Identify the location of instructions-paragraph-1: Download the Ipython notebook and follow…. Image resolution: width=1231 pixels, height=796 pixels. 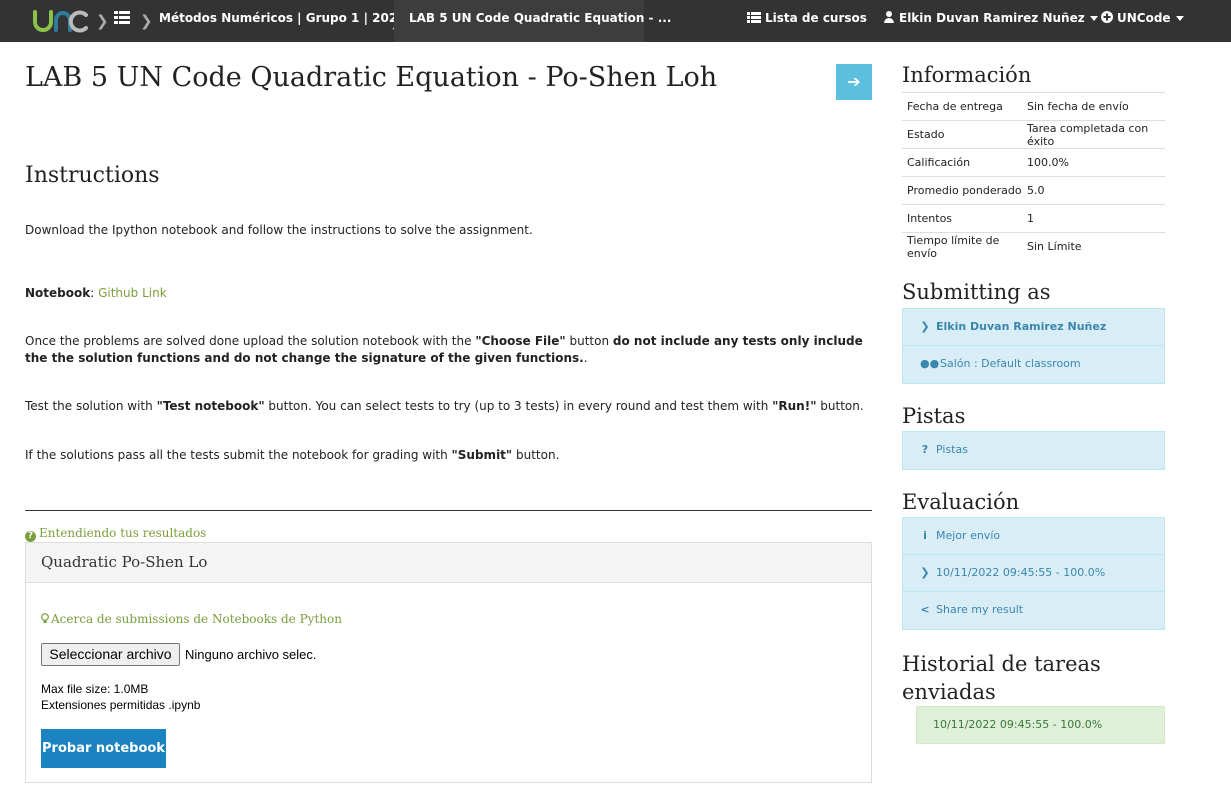
(279, 230).